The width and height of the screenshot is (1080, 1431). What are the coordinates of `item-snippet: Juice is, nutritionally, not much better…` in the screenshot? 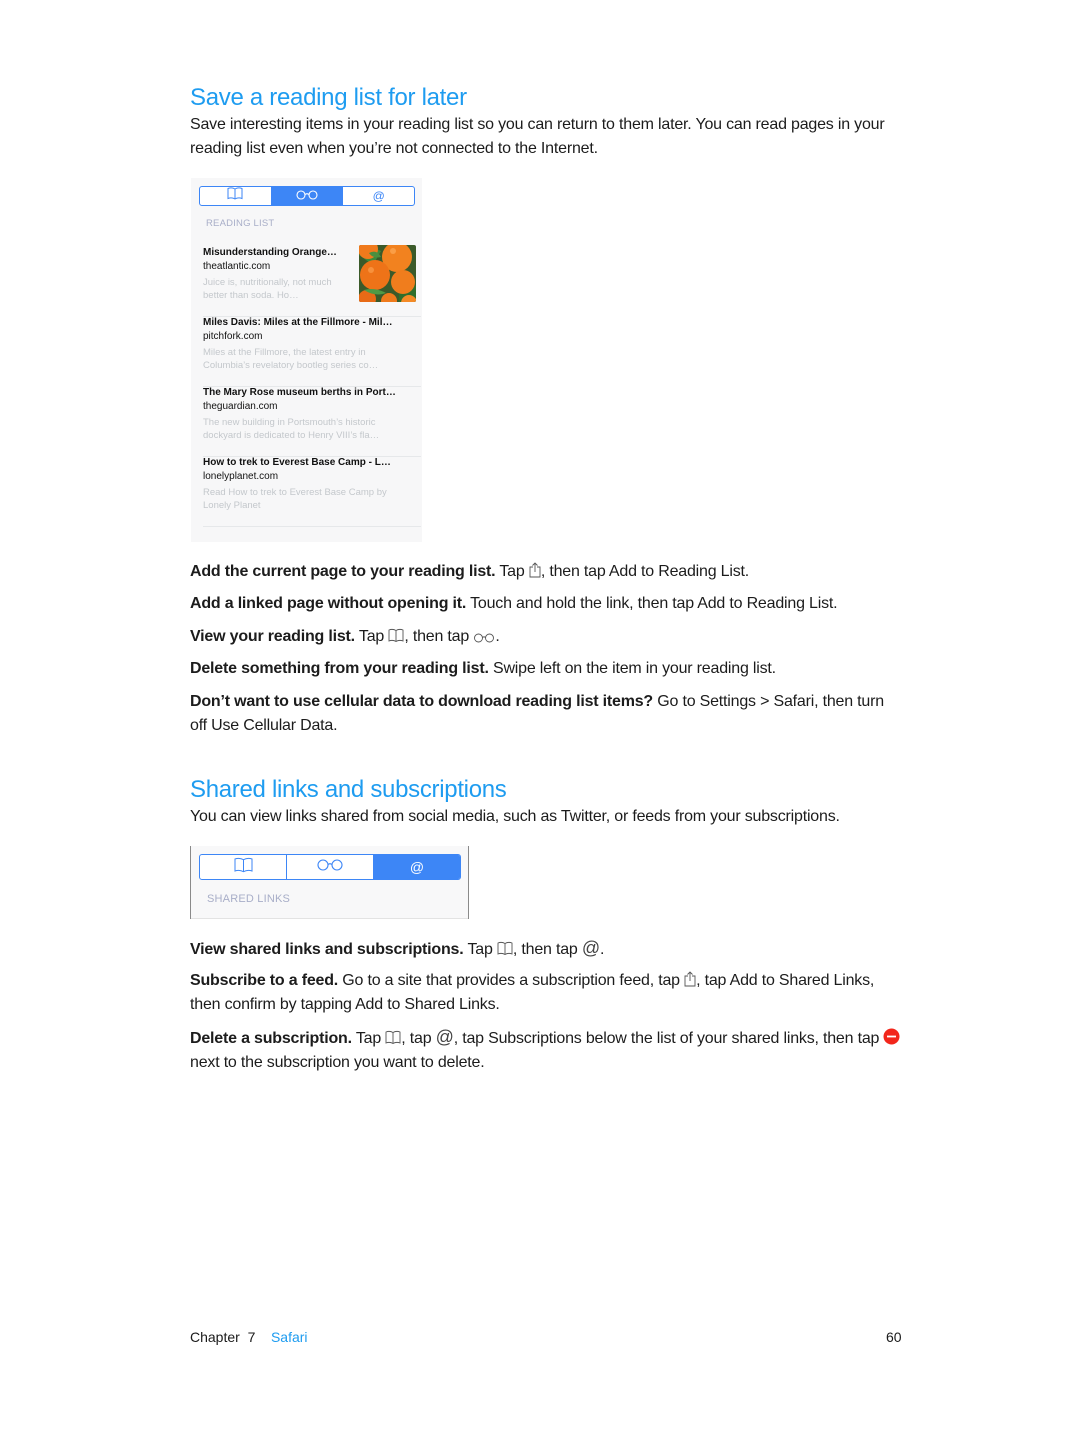 It's located at (267, 289).